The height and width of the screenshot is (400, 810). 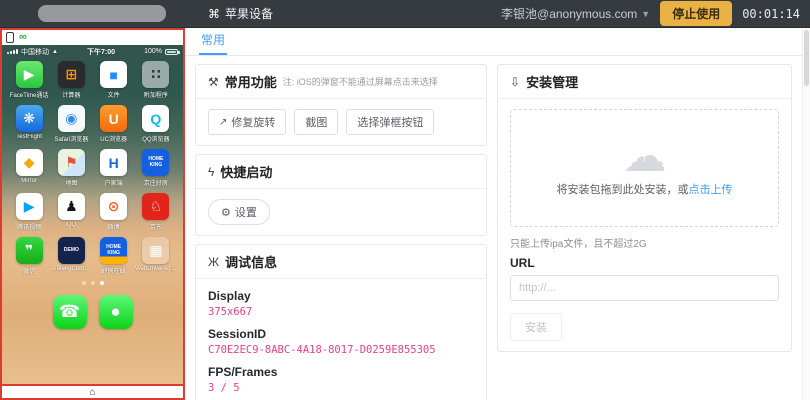 What do you see at coordinates (92, 392) in the screenshot?
I see `home-button-icon: ⌂` at bounding box center [92, 392].